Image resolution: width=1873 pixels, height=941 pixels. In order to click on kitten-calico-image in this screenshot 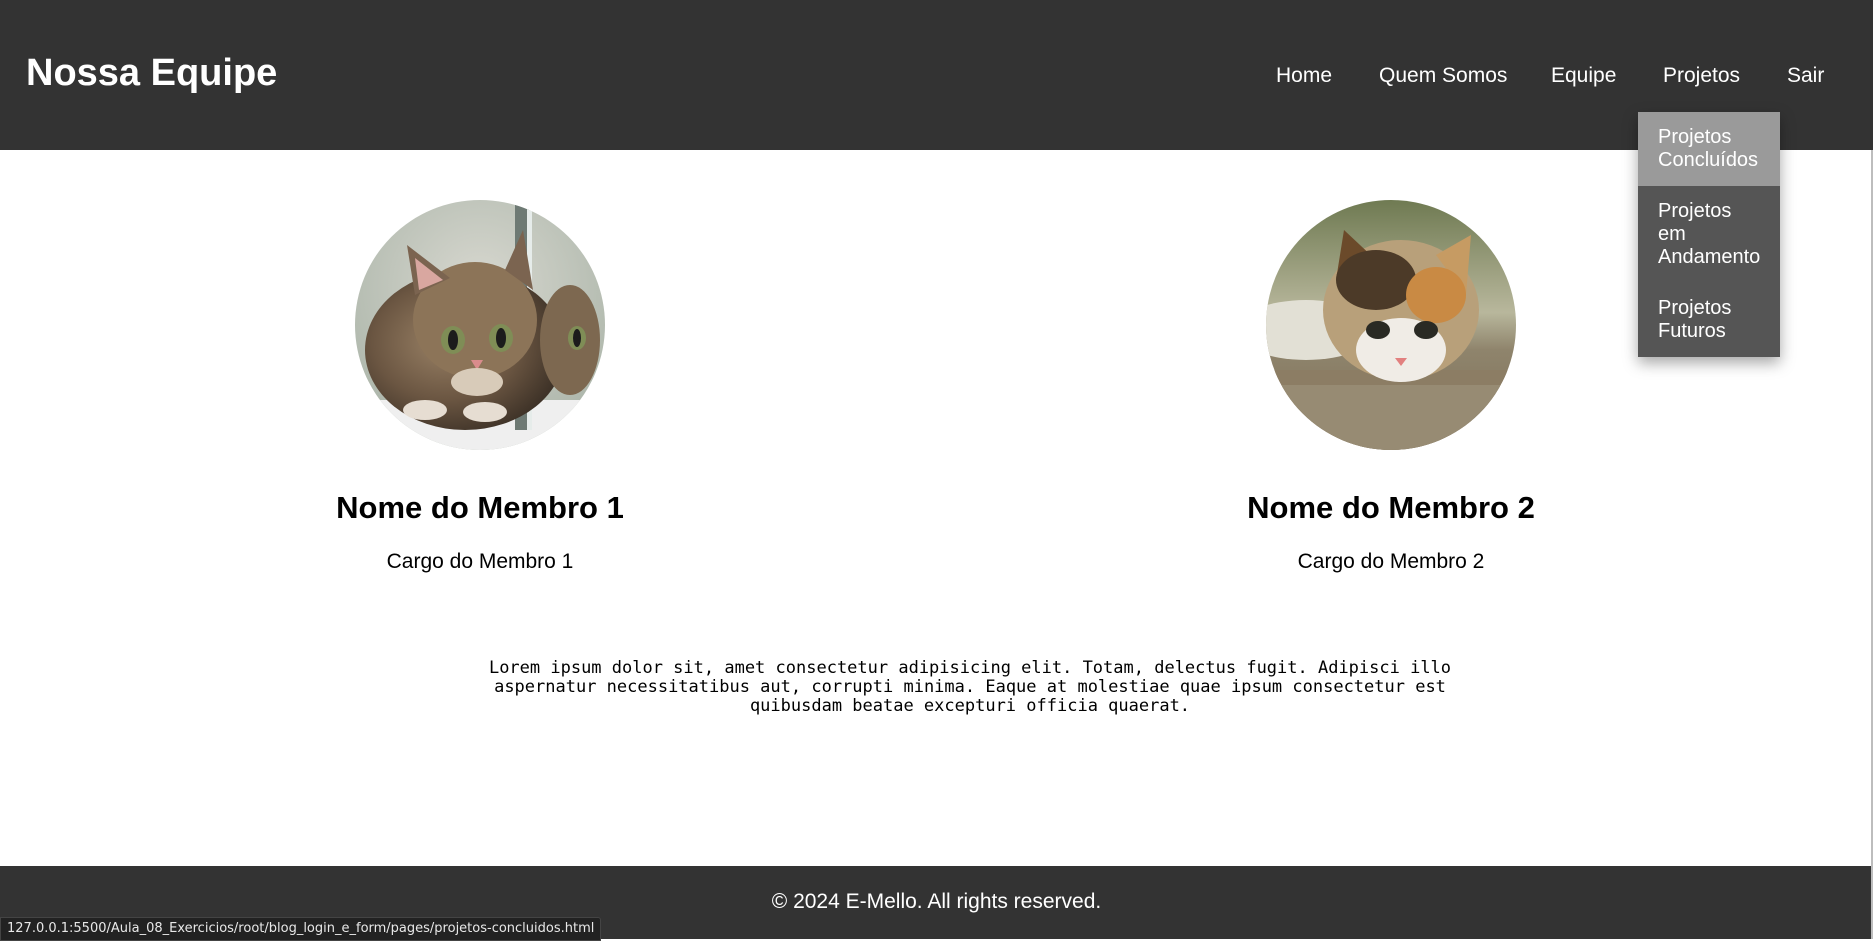, I will do `click(1391, 325)`.